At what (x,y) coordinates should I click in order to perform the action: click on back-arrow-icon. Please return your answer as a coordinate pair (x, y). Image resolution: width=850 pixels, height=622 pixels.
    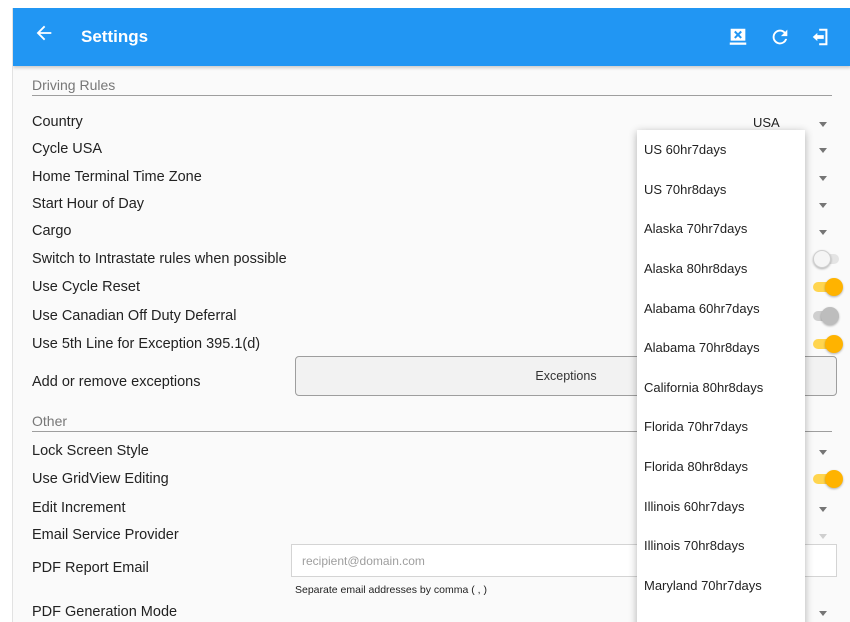
    Looking at the image, I should click on (47, 36).